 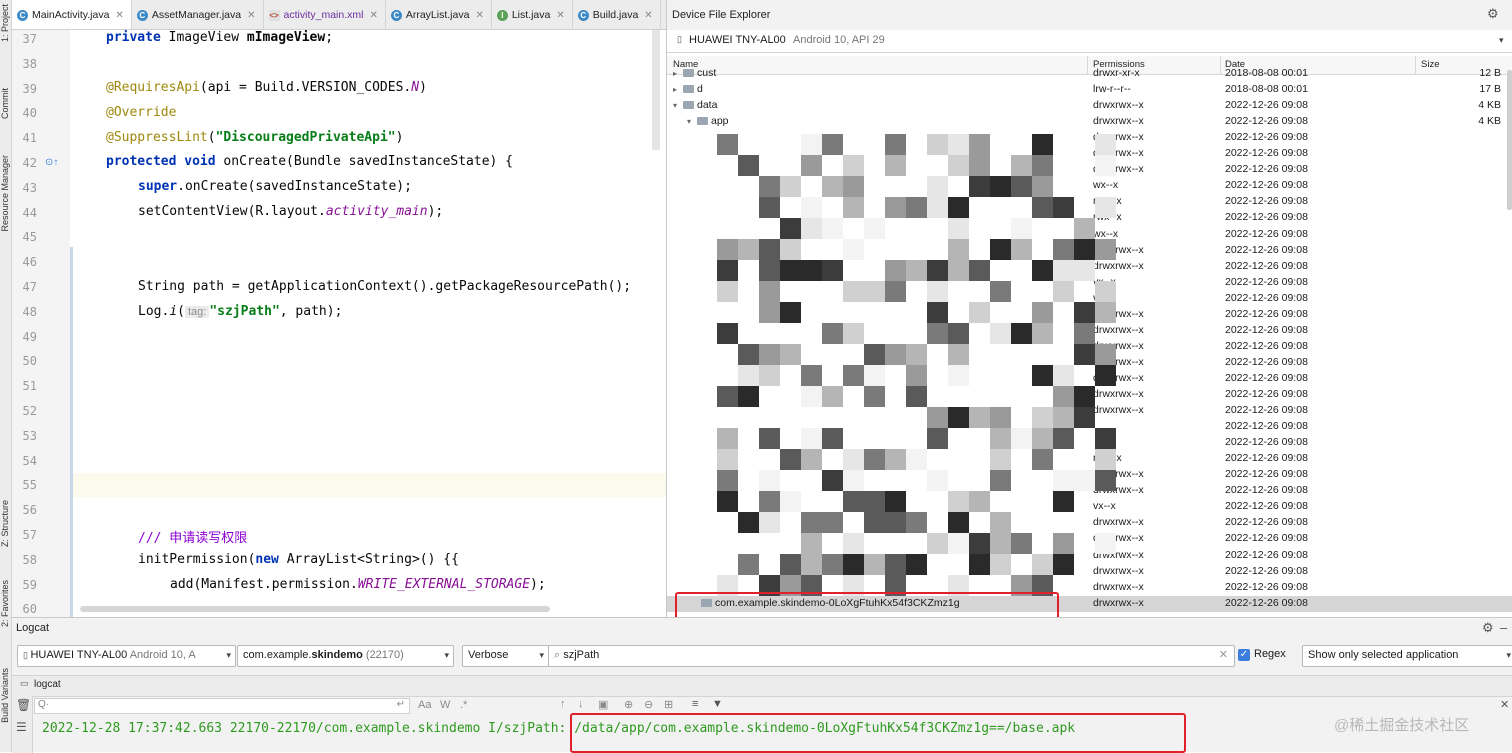 What do you see at coordinates (603, 704) in the screenshot?
I see `select-all-icon: ▣` at bounding box center [603, 704].